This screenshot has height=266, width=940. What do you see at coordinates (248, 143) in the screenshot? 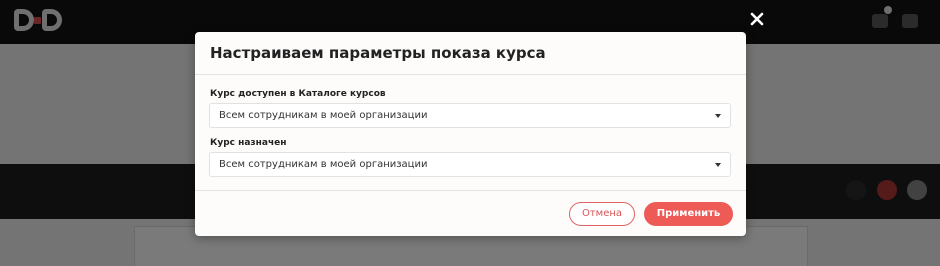
I see `course-assigned-label: Курс назначен` at bounding box center [248, 143].